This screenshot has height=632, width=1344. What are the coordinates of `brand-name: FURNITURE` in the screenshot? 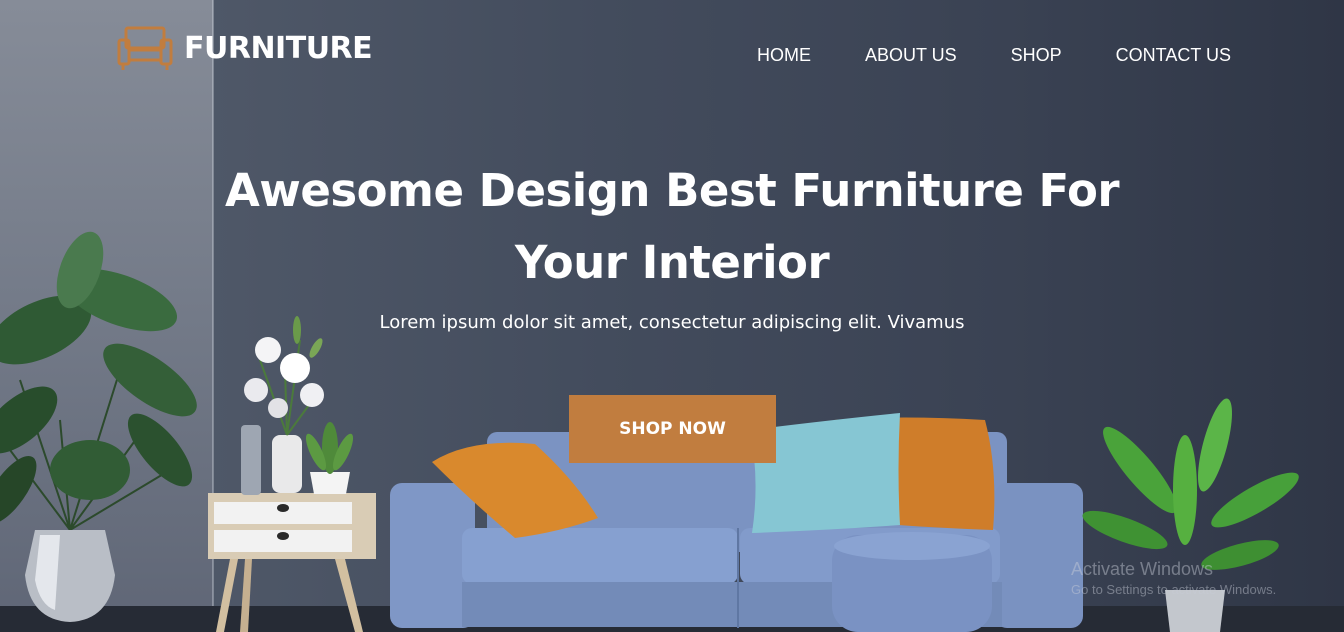 It's located at (278, 48).